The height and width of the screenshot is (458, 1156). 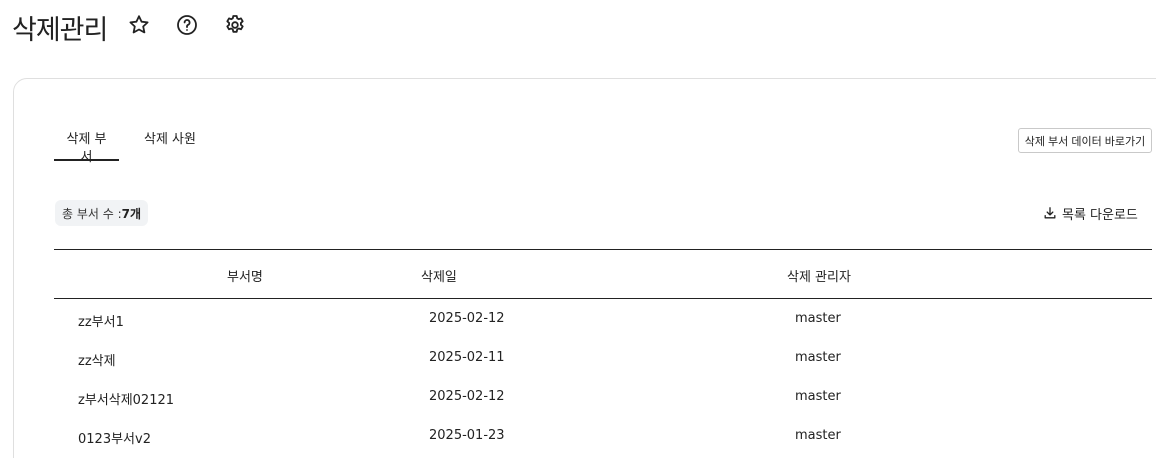 I want to click on page-title: 삭제관리, so click(x=60, y=30).